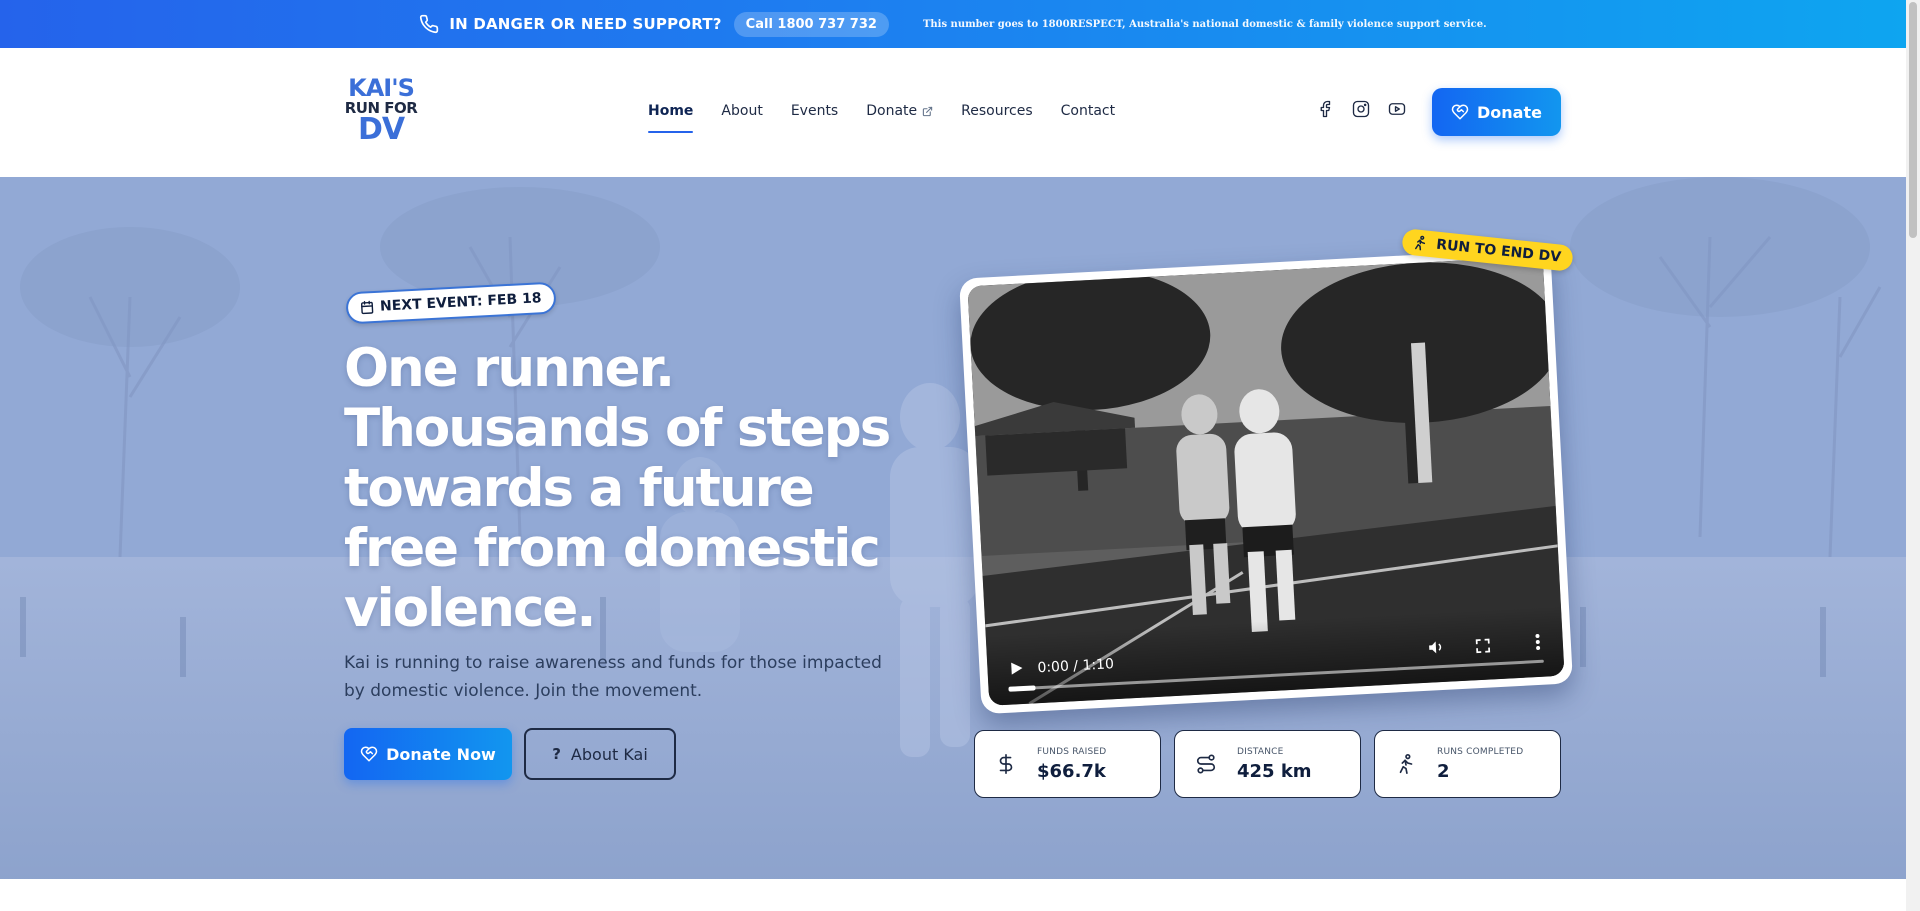 The height and width of the screenshot is (911, 1920). What do you see at coordinates (585, 24) in the screenshot?
I see `danger-text: IN DANGER OR NEED SUPPORT?` at bounding box center [585, 24].